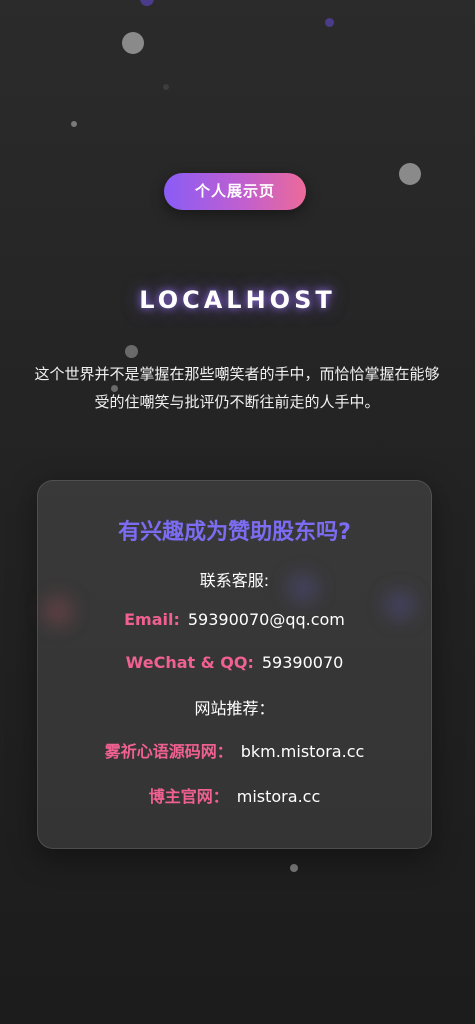 The image size is (475, 1024). I want to click on sites-heading-row: 网站推荐：, so click(234, 707).